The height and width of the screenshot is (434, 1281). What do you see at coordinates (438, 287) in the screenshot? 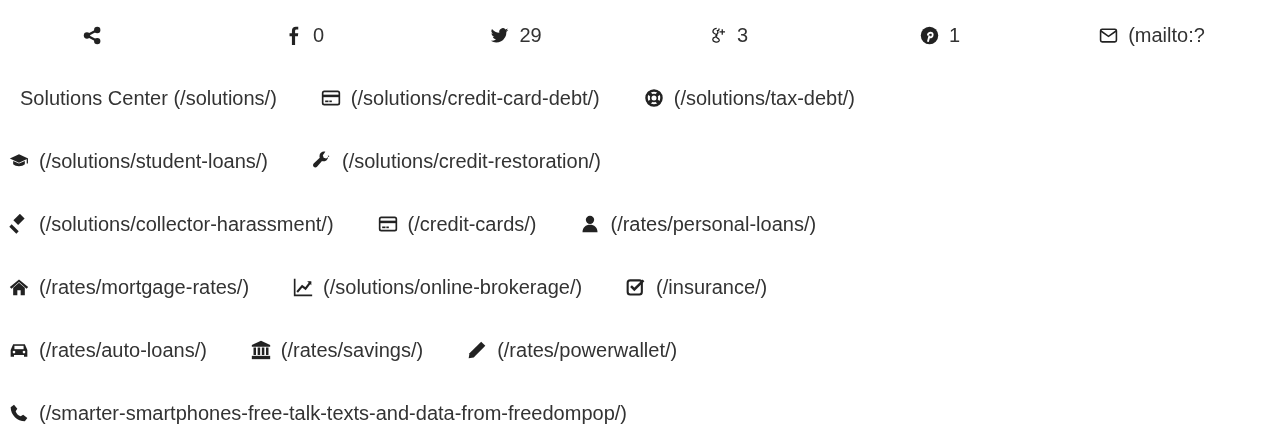
I see `nav-link: (/solutions/online-brokerage/)` at bounding box center [438, 287].